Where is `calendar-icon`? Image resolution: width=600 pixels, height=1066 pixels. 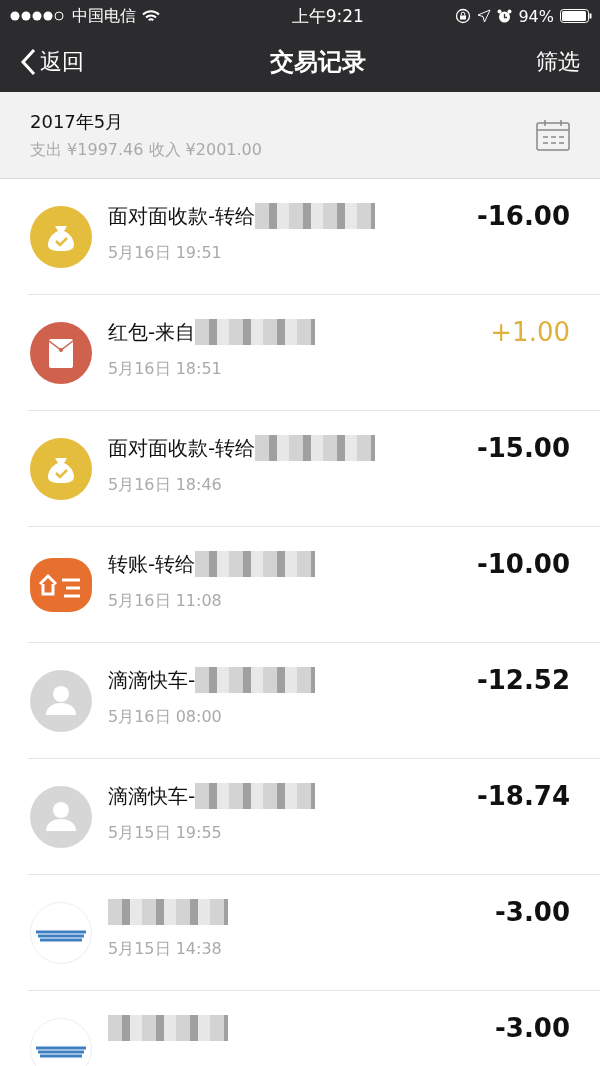
calendar-icon is located at coordinates (553, 135).